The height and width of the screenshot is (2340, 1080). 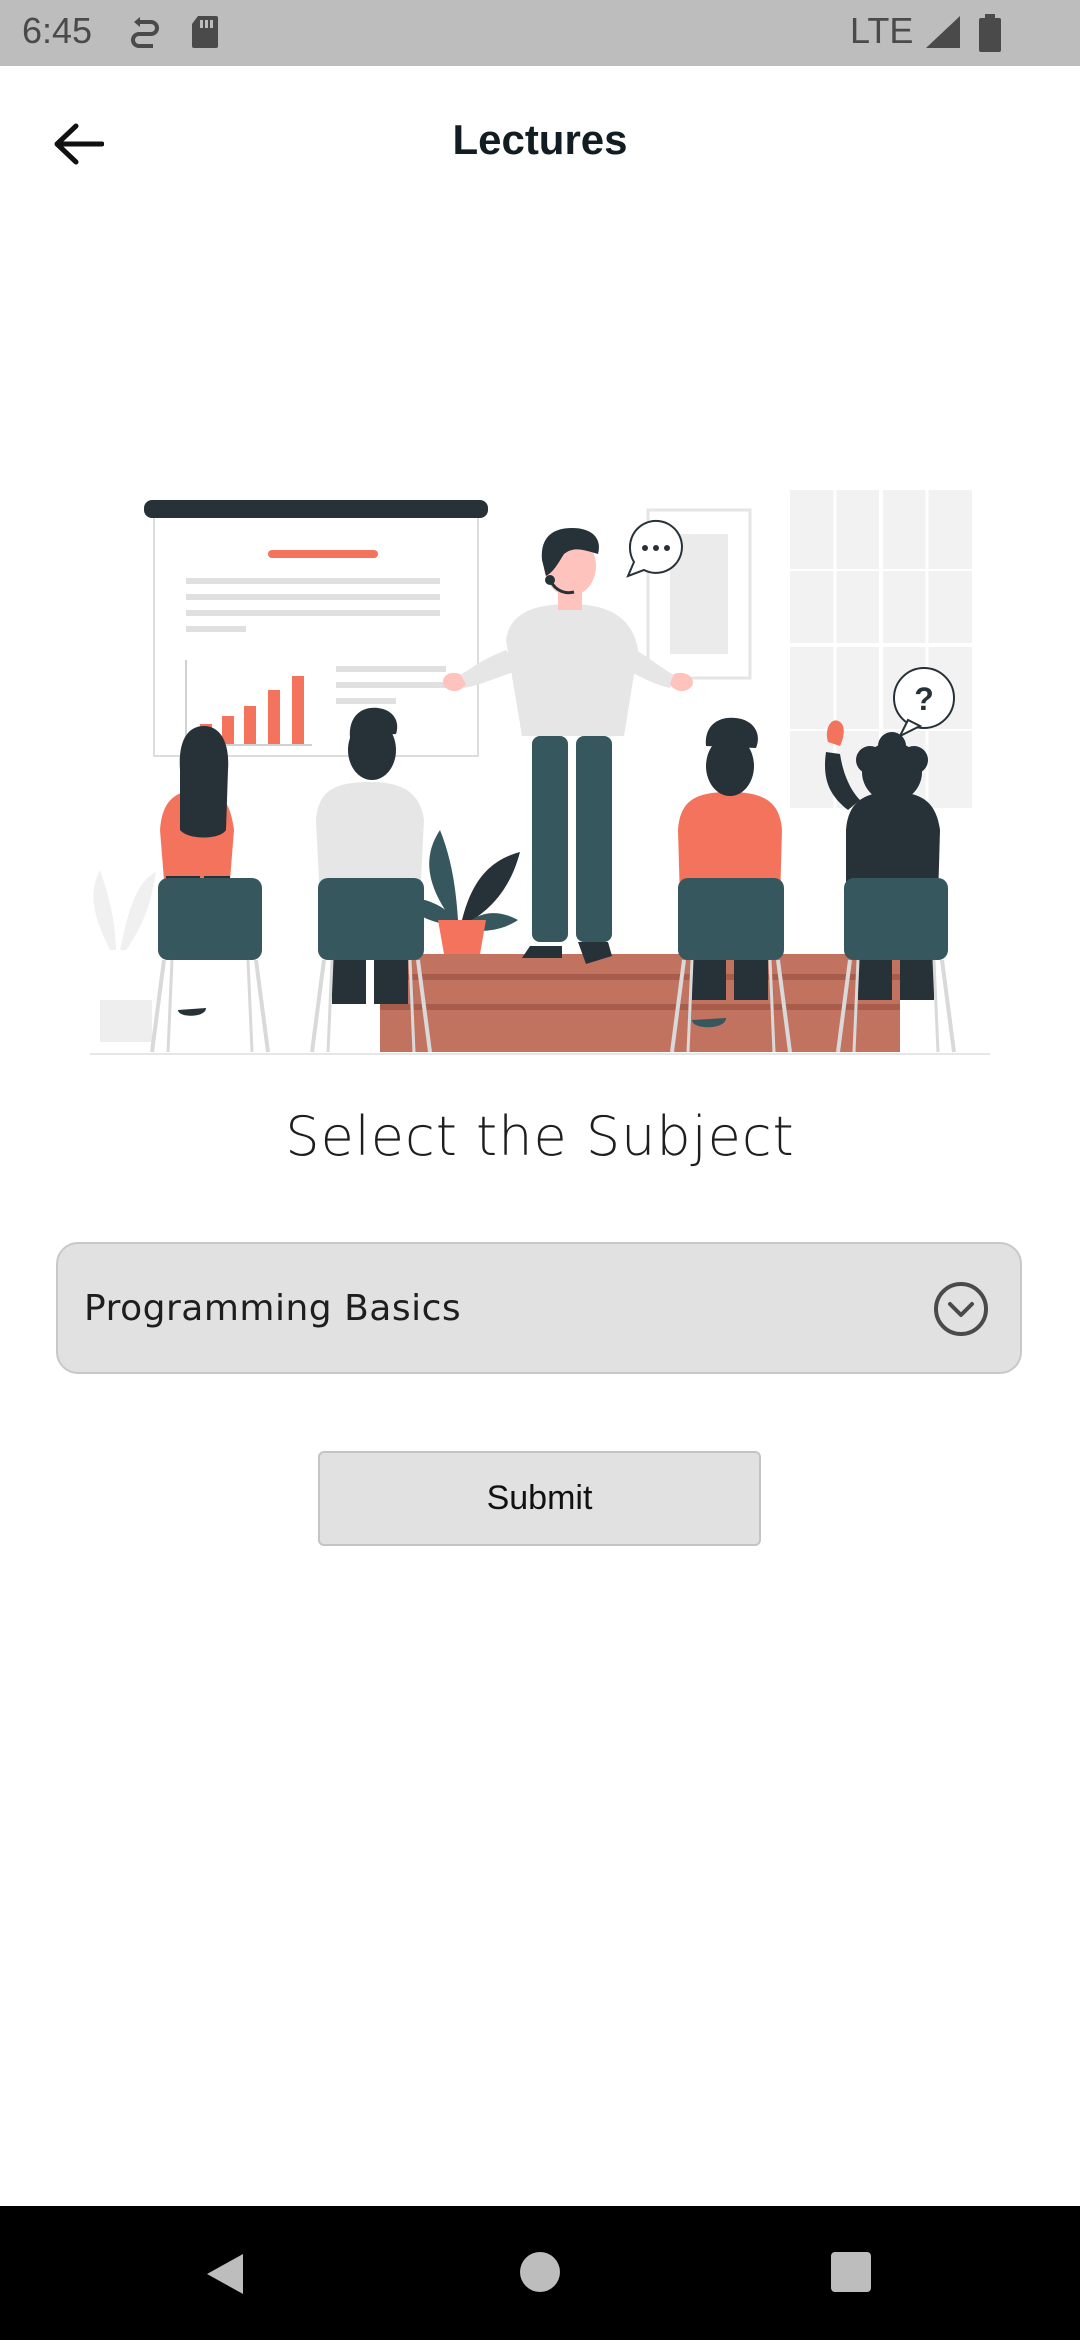 I want to click on signal-icon, so click(x=943, y=34).